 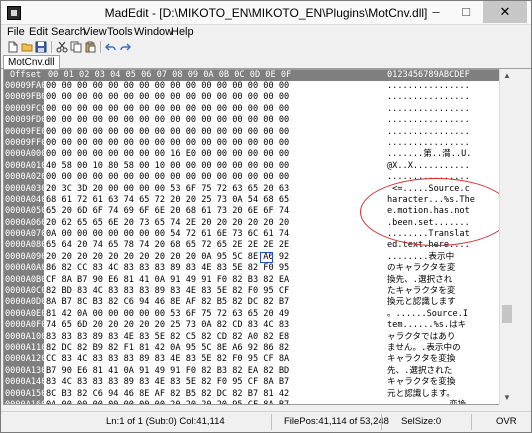 What do you see at coordinates (28, 280) in the screenshot?
I see `row-offset: 0000A0B0:` at bounding box center [28, 280].